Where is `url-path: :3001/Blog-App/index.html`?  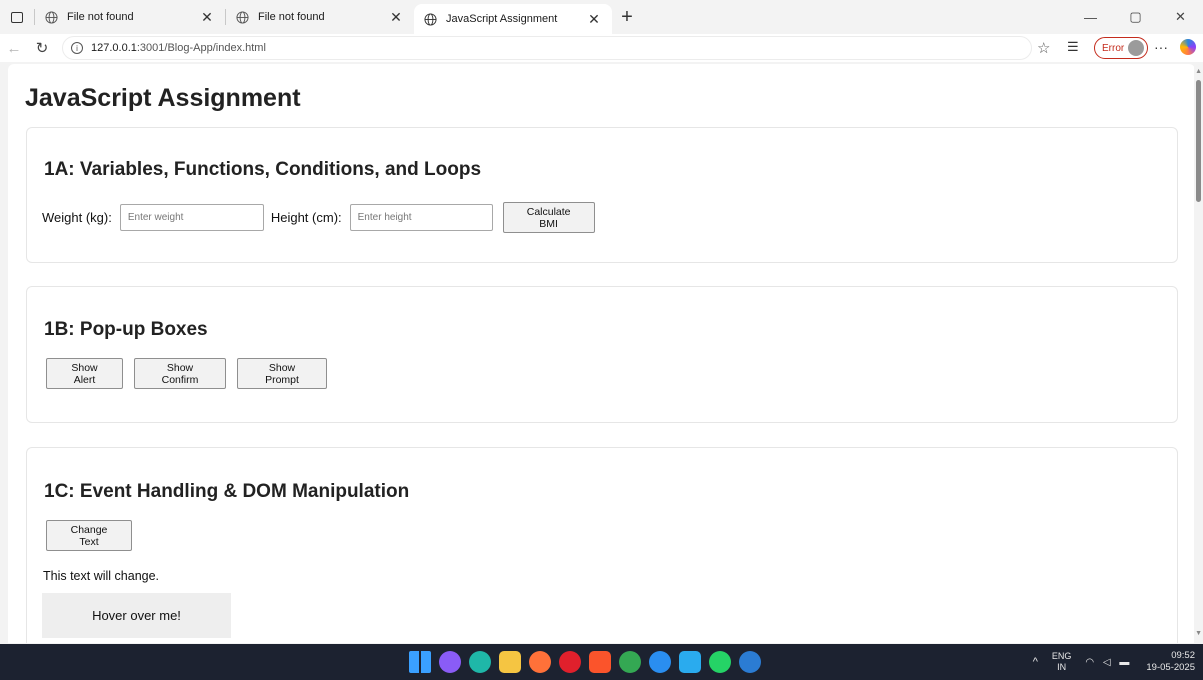 url-path: :3001/Blog-App/index.html is located at coordinates (201, 48).